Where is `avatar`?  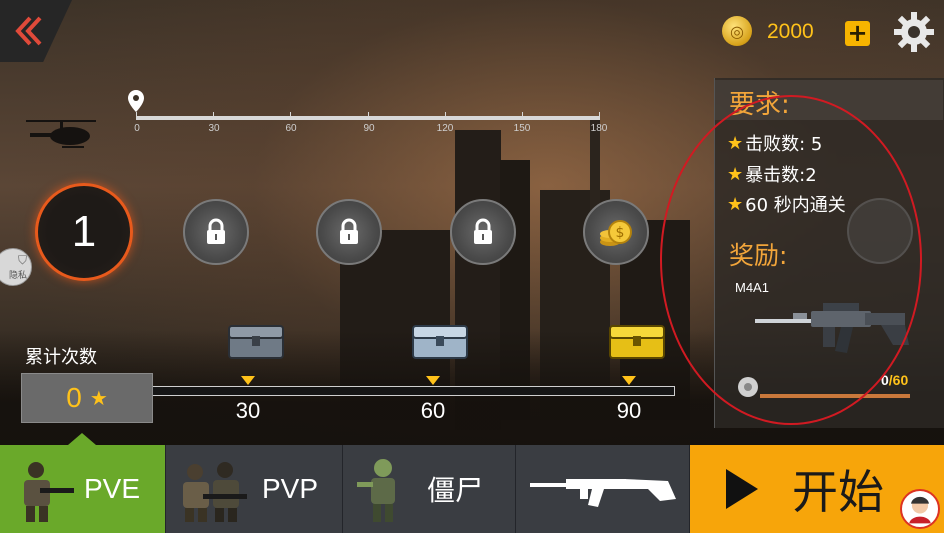
avatar is located at coordinates (920, 509).